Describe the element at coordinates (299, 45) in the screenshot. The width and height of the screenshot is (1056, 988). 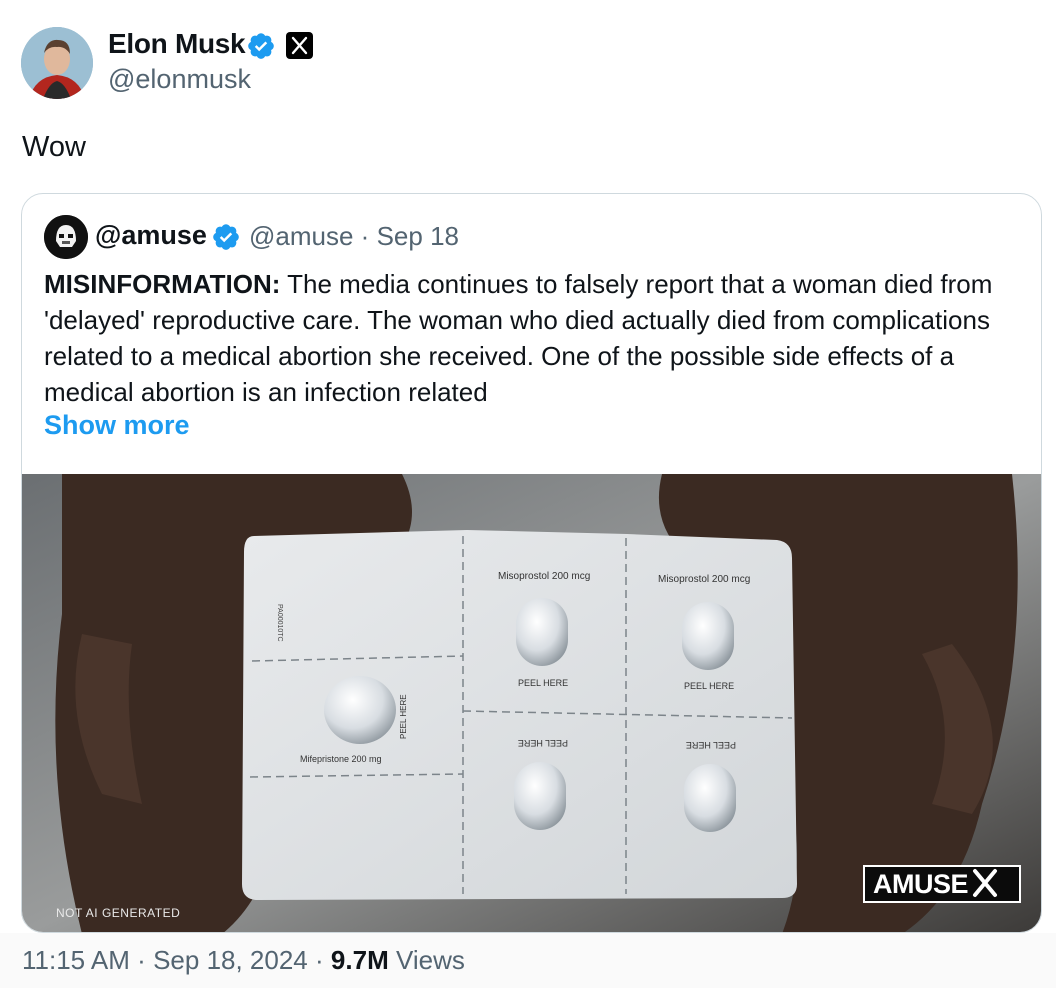
I see `x-logo-icon` at that location.